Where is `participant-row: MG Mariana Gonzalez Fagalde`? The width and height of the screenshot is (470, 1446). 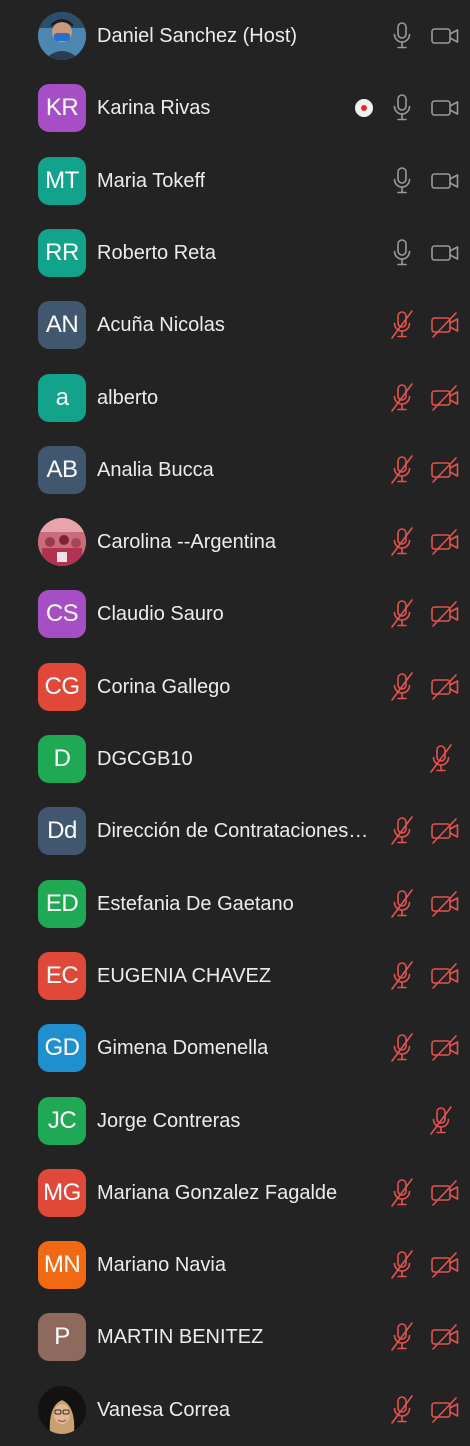 participant-row: MG Mariana Gonzalez Fagalde is located at coordinates (235, 1193).